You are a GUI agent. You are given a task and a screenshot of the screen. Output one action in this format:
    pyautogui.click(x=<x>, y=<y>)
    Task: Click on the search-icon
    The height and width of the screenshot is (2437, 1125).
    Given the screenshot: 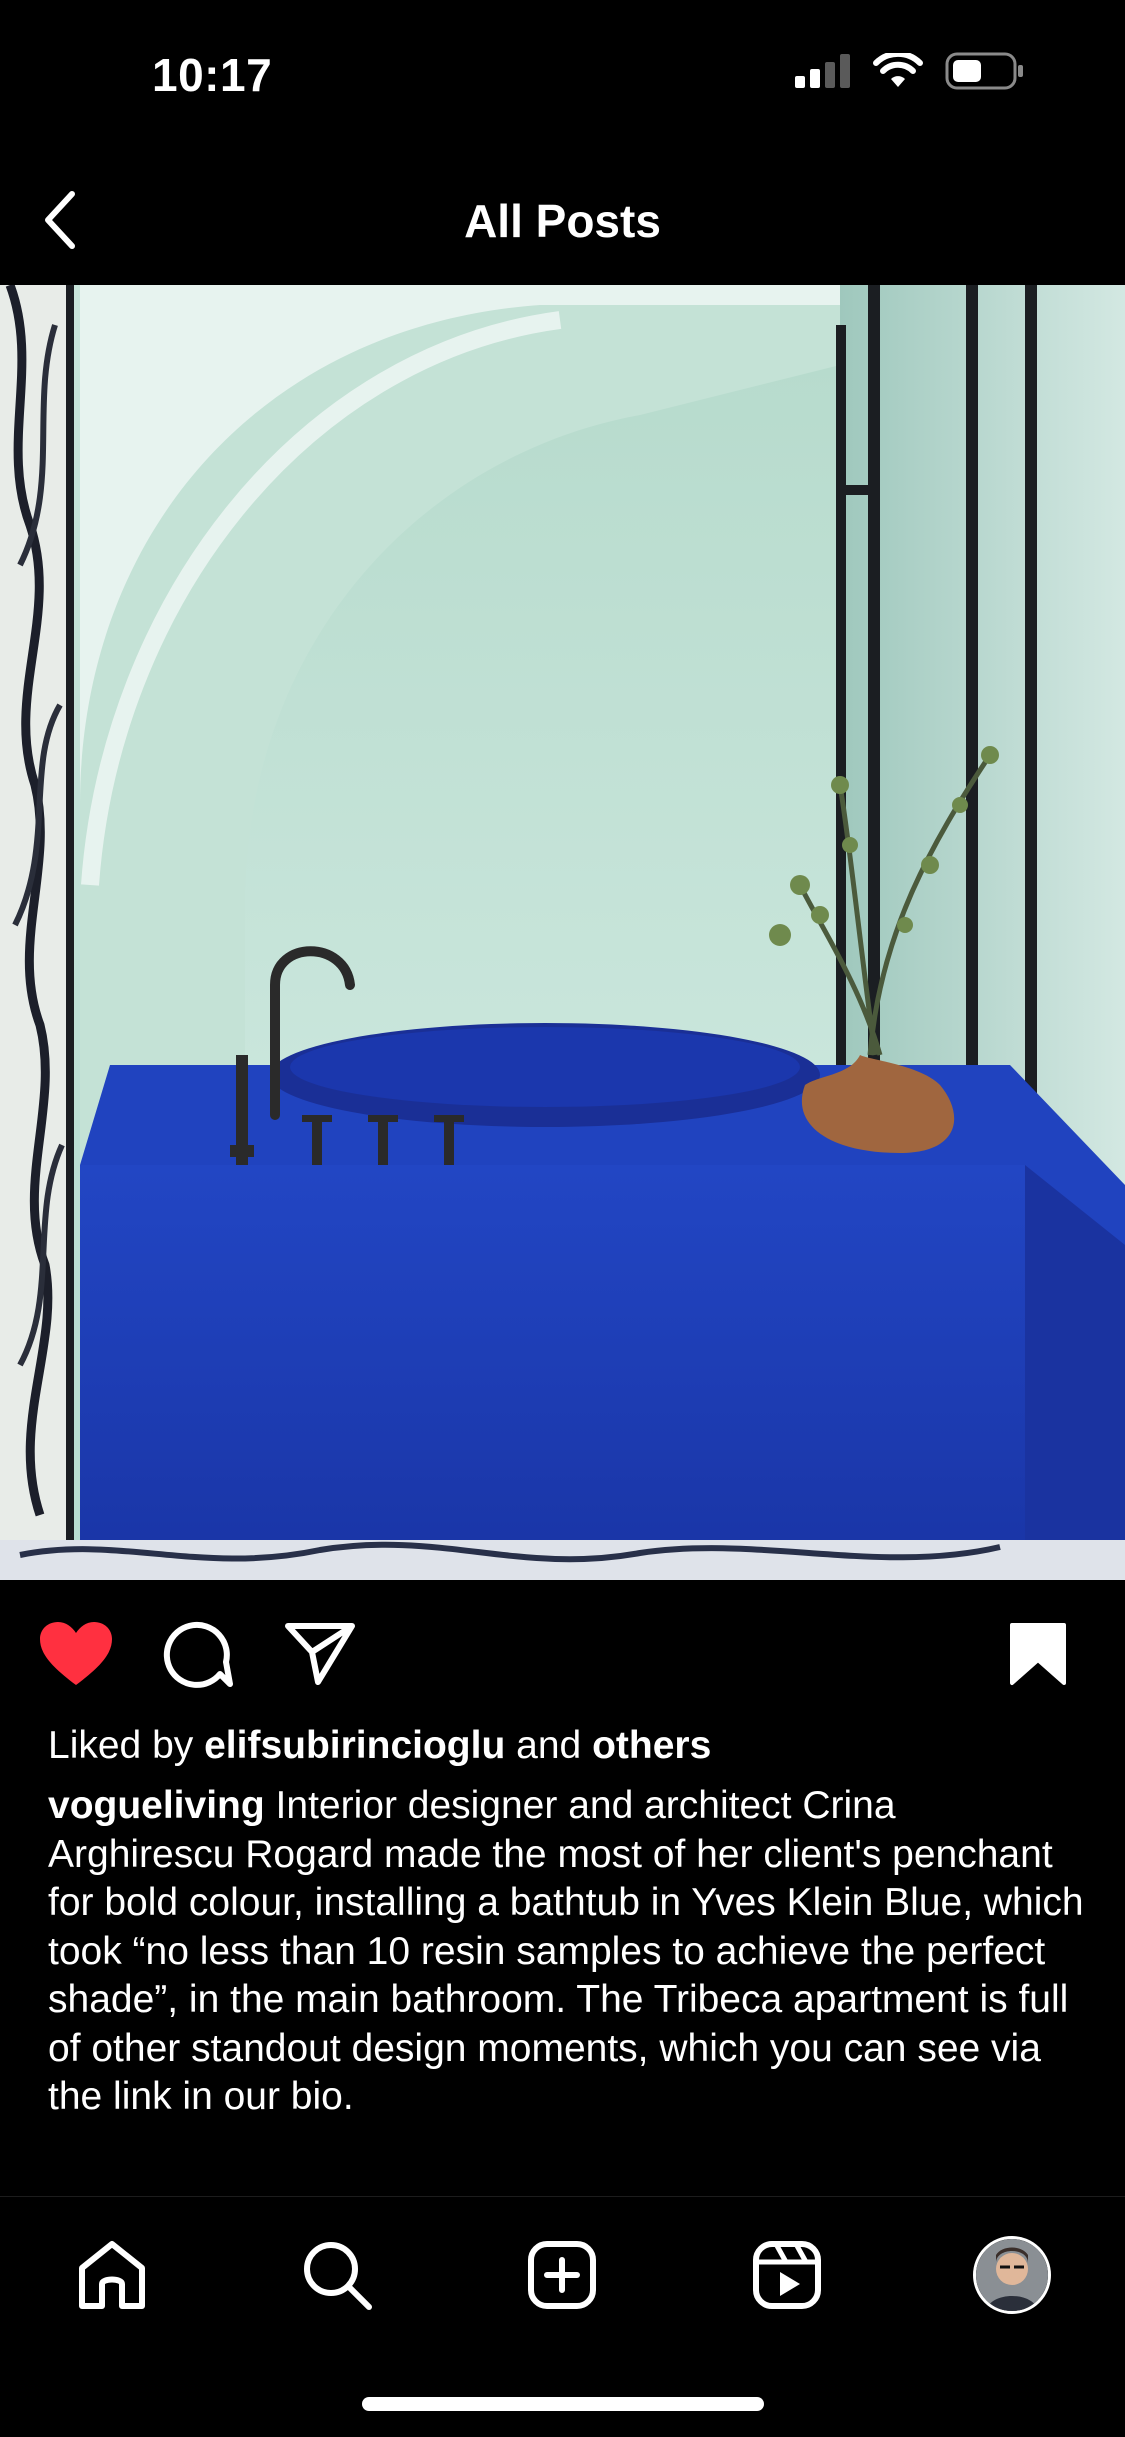 What is the action you would take?
    pyautogui.click(x=338, y=2276)
    